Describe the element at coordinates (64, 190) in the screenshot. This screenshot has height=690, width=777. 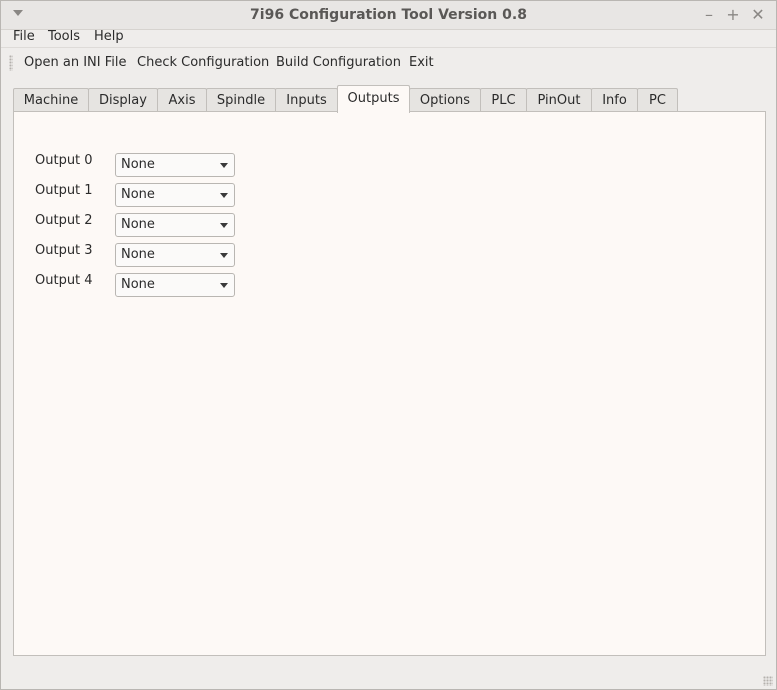
I see `output-1-label: Output 1` at that location.